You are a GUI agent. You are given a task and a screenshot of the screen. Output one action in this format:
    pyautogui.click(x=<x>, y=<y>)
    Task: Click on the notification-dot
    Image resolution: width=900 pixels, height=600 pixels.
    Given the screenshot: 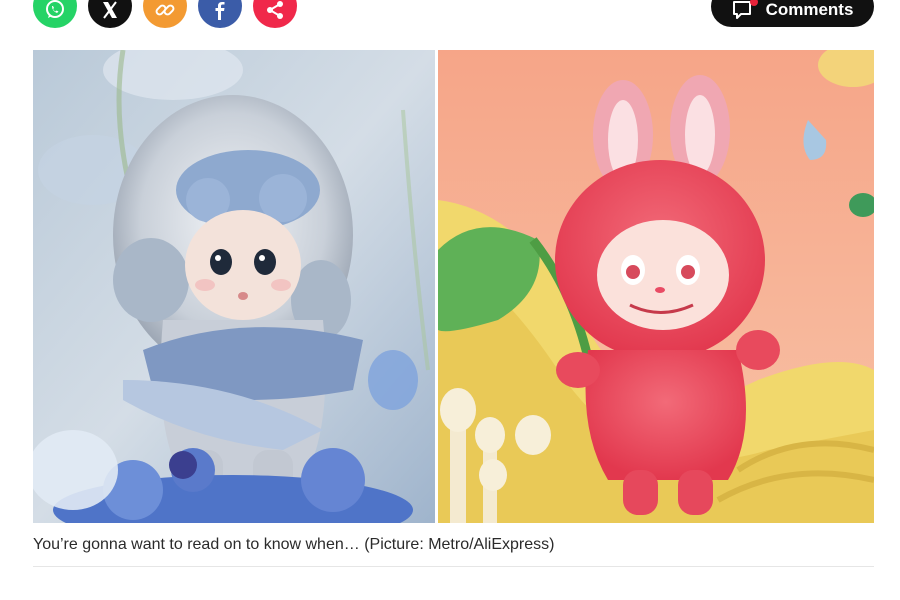 What is the action you would take?
    pyautogui.click(x=753, y=3)
    